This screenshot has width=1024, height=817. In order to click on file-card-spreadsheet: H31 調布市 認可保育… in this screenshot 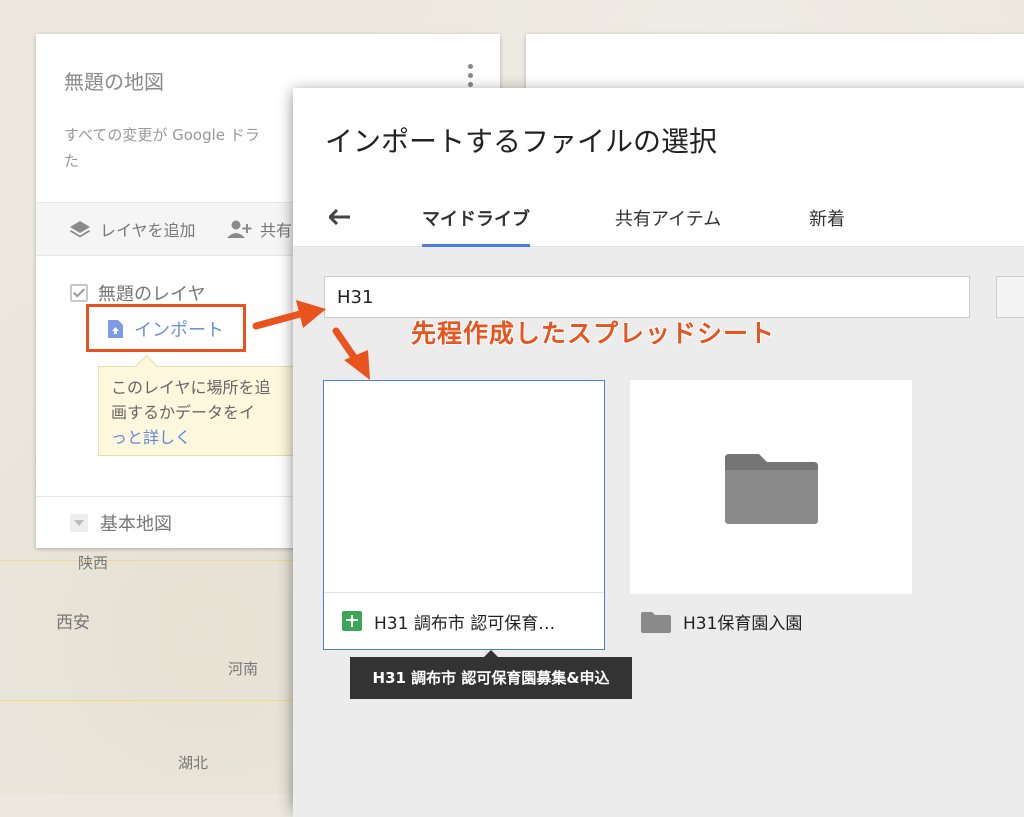, I will do `click(464, 515)`.